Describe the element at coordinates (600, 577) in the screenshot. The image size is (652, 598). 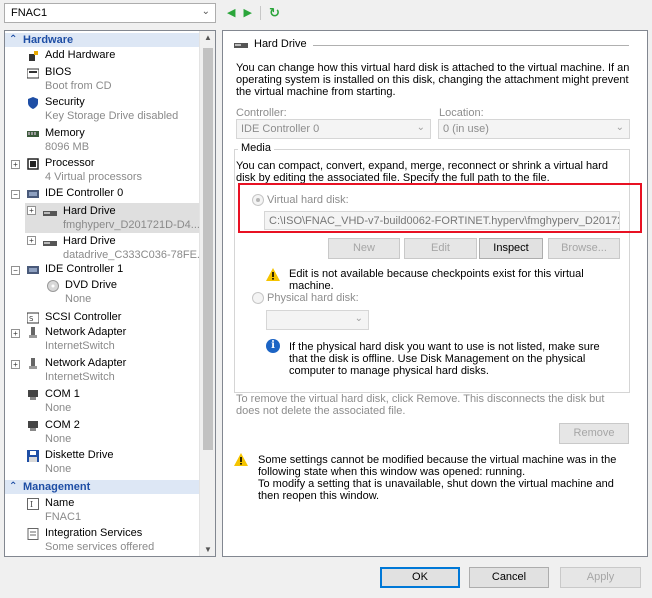
I see `apply-button: Apply` at that location.